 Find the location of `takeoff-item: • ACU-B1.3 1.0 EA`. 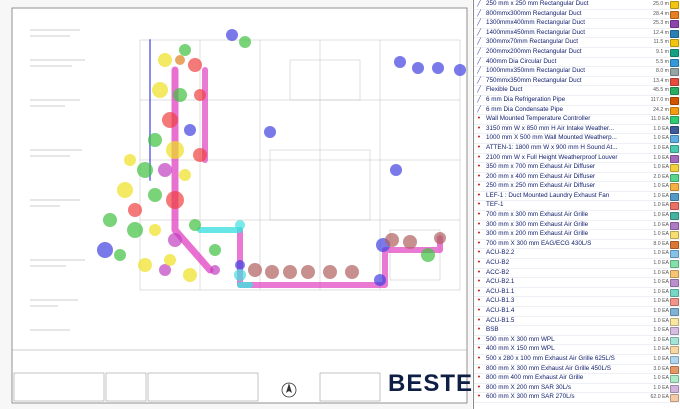

takeoff-item: • ACU-B1.3 1.0 EA is located at coordinates (577, 302).